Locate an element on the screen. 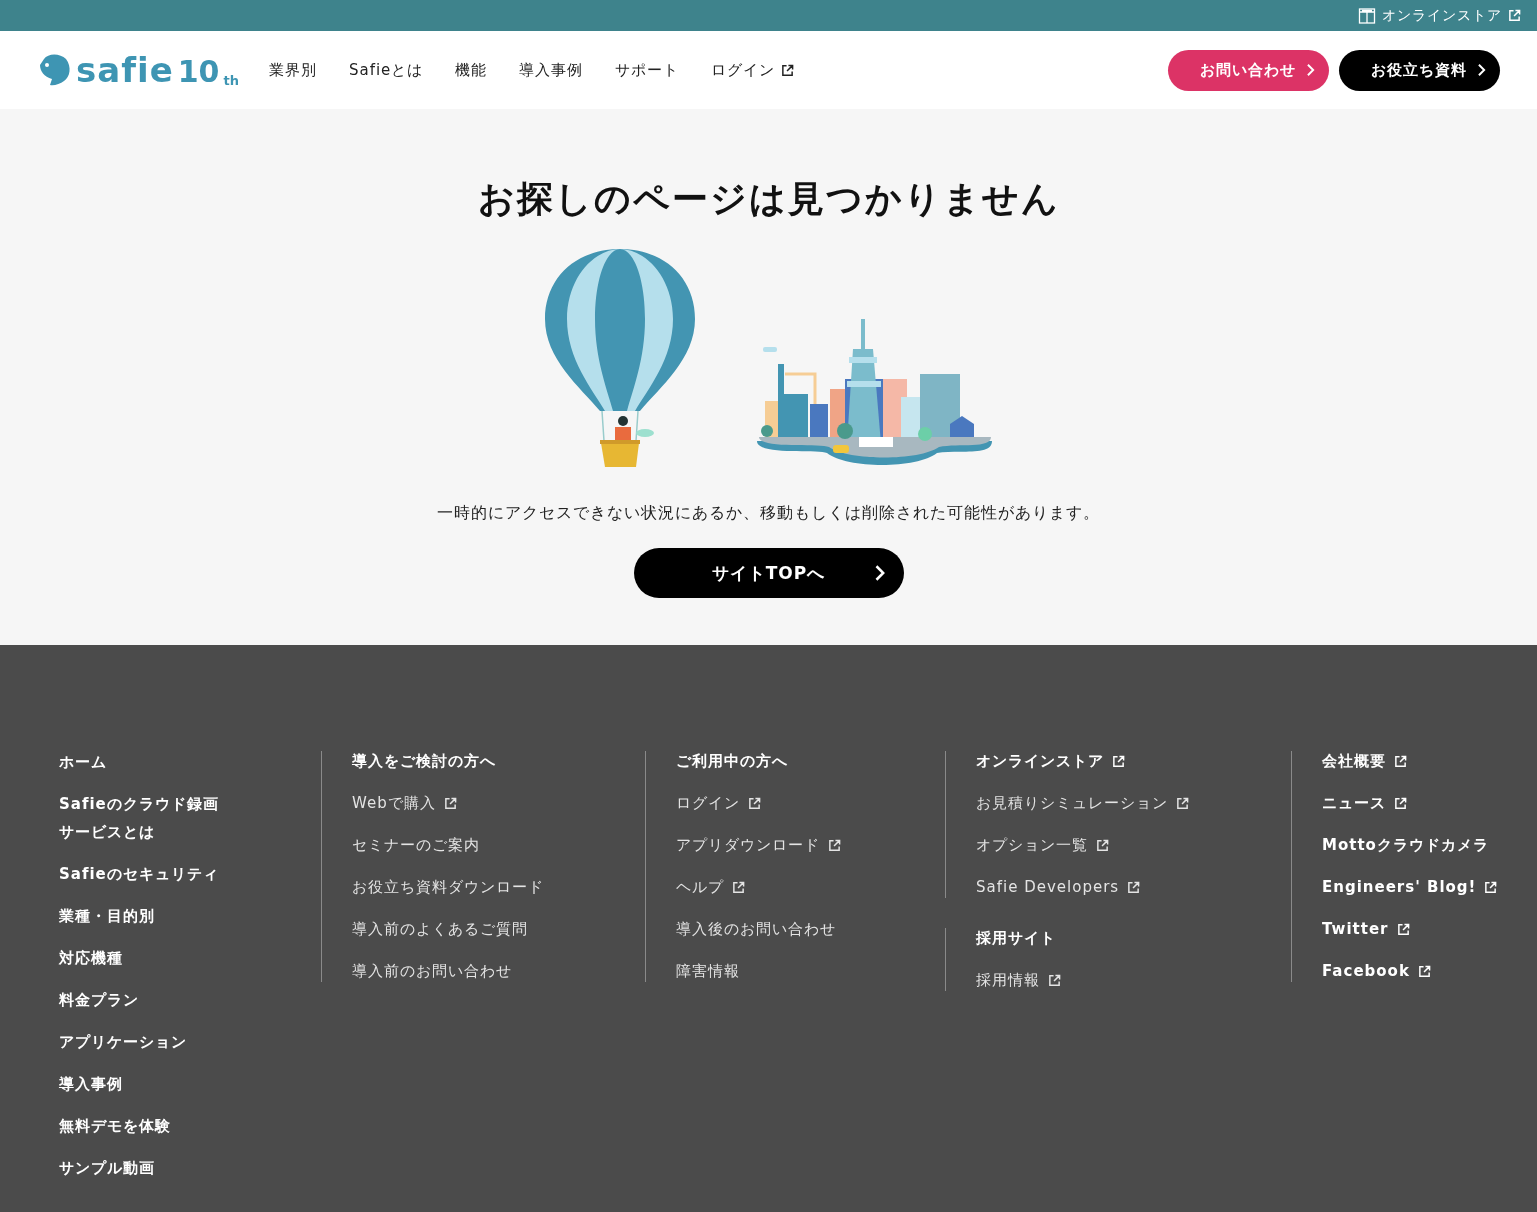 The width and height of the screenshot is (1537, 1212). footer-heading-link: 料金プラン is located at coordinates (142, 1000).